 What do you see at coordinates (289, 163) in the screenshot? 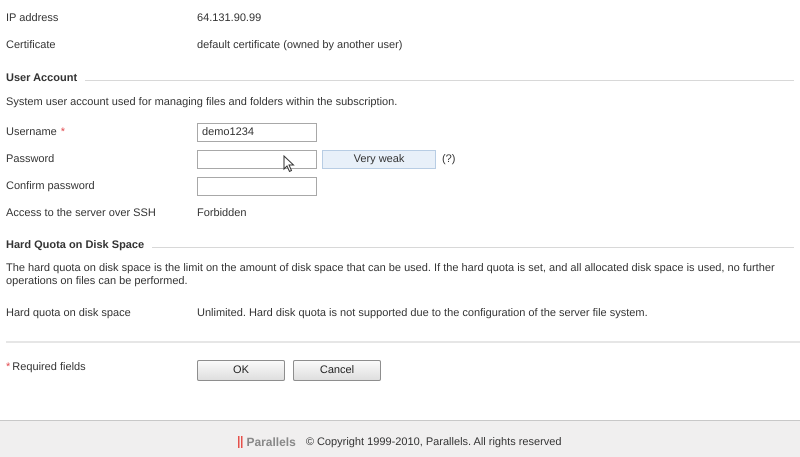
I see `cursor-icon` at bounding box center [289, 163].